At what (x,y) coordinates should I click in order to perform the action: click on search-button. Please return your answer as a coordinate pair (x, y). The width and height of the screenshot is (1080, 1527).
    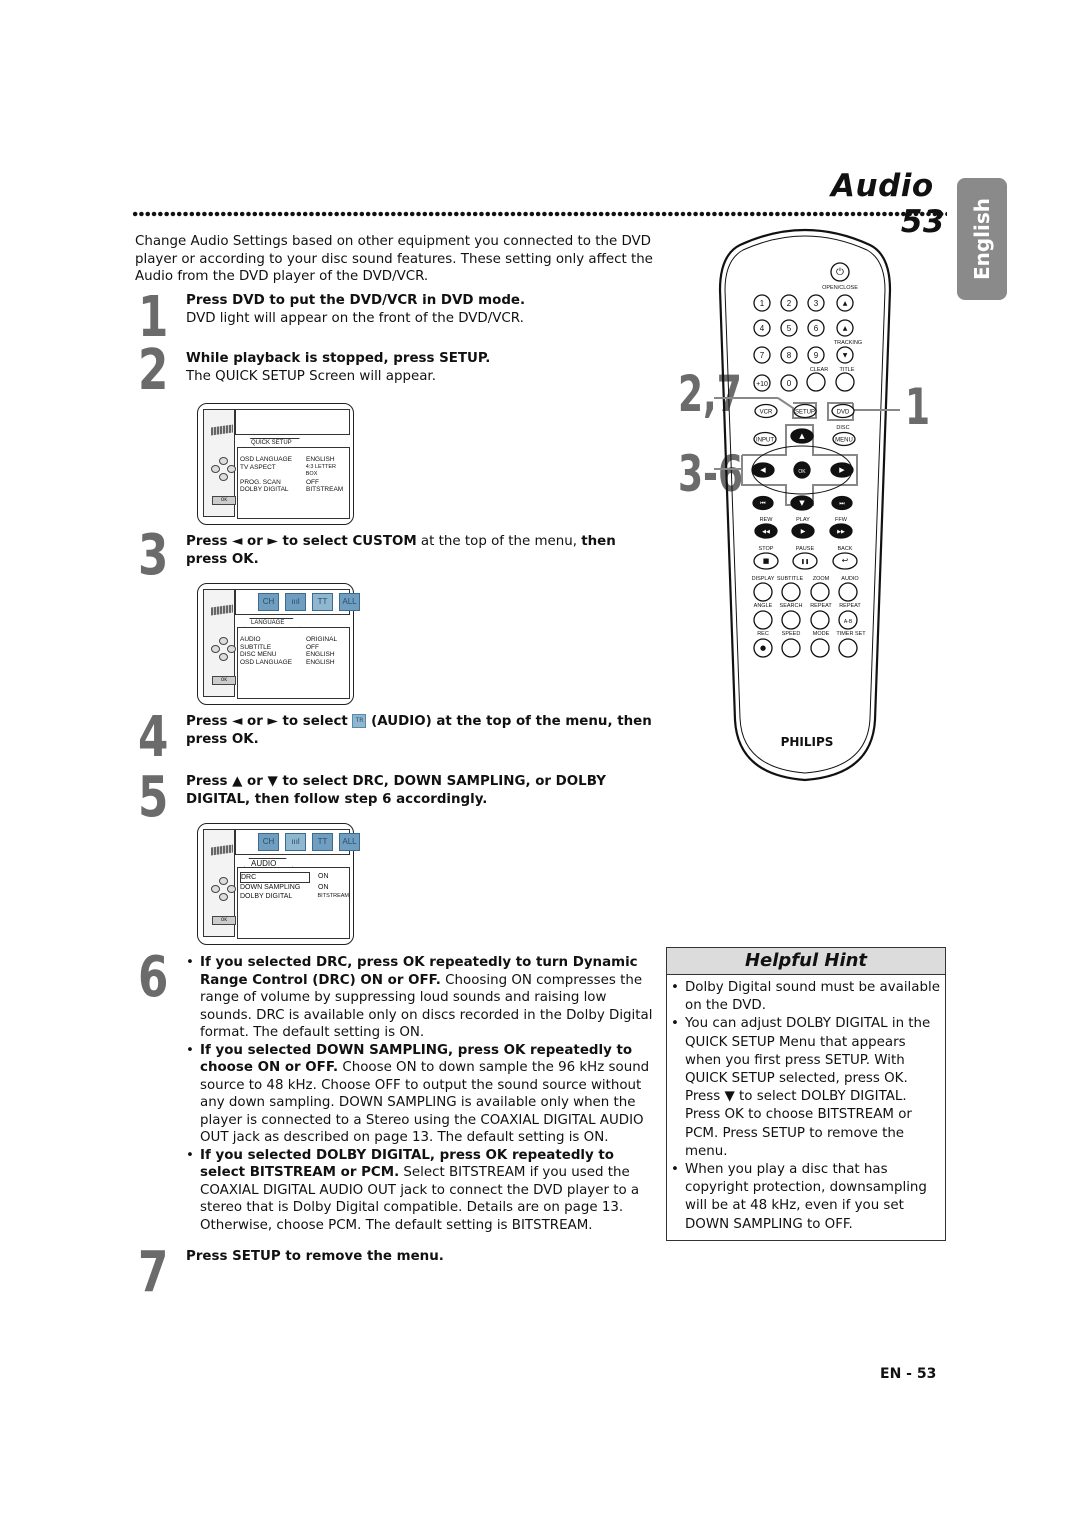
    Looking at the image, I should click on (791, 620).